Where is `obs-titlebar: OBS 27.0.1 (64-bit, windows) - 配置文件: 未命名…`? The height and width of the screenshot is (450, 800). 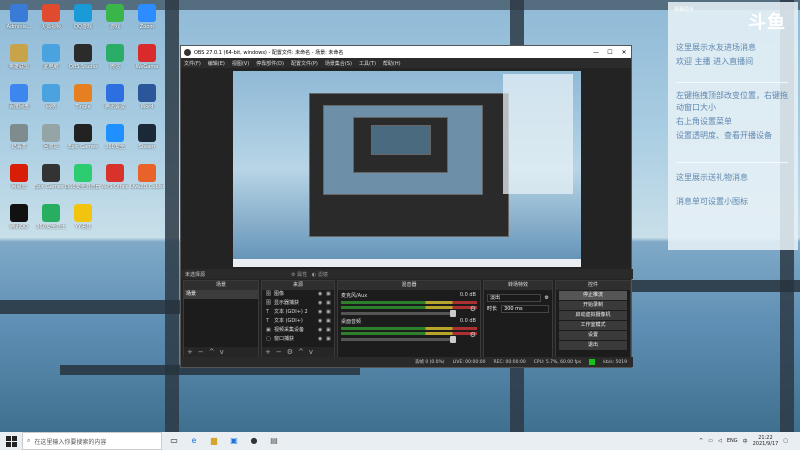 obs-titlebar: OBS 27.0.1 (64-bit, windows) - 配置文件: 未命名… is located at coordinates (406, 52).